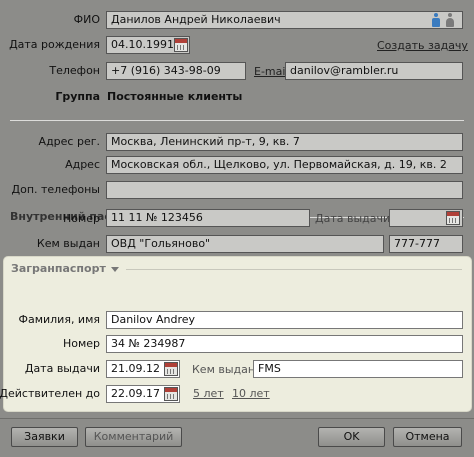 This screenshot has height=457, width=474. Describe the element at coordinates (358, 369) in the screenshot. I see `foreign-issued-by-field: FMS` at that location.